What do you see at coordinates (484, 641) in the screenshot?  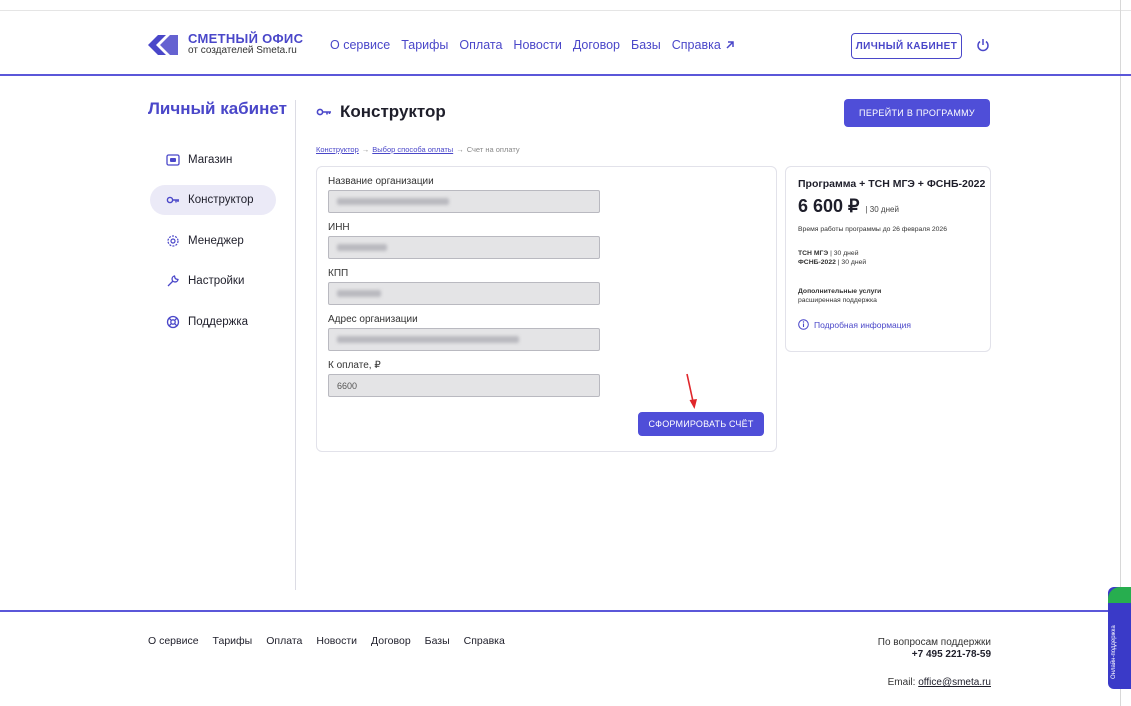 I see `footer-nav-help: Справка` at bounding box center [484, 641].